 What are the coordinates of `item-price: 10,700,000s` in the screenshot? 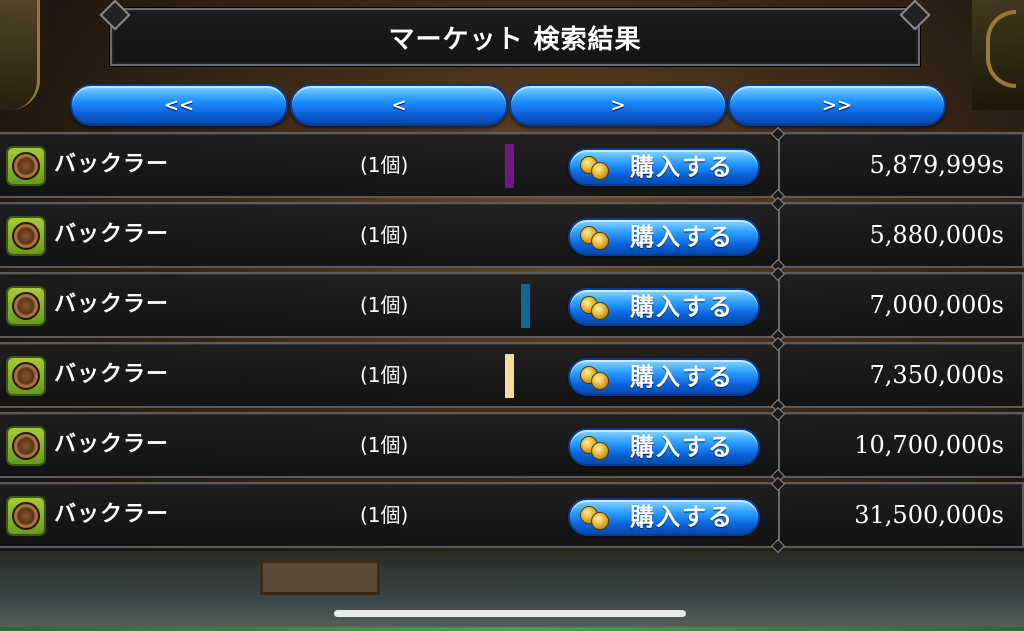 It's located at (929, 445).